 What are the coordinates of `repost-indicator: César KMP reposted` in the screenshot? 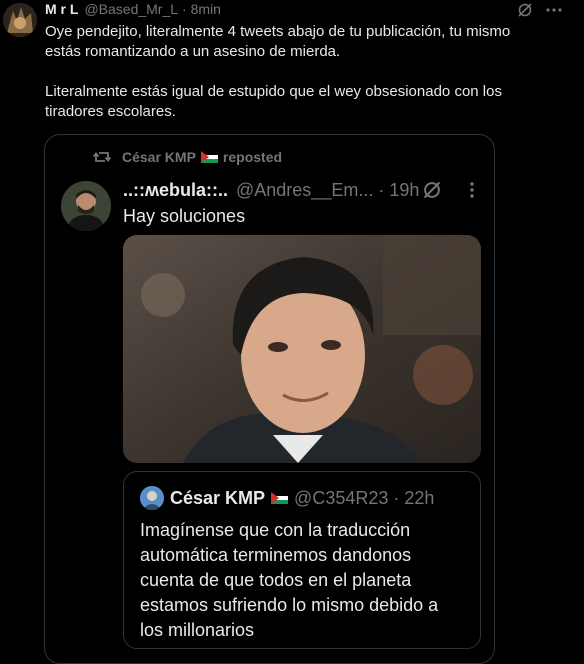 It's located at (187, 157).